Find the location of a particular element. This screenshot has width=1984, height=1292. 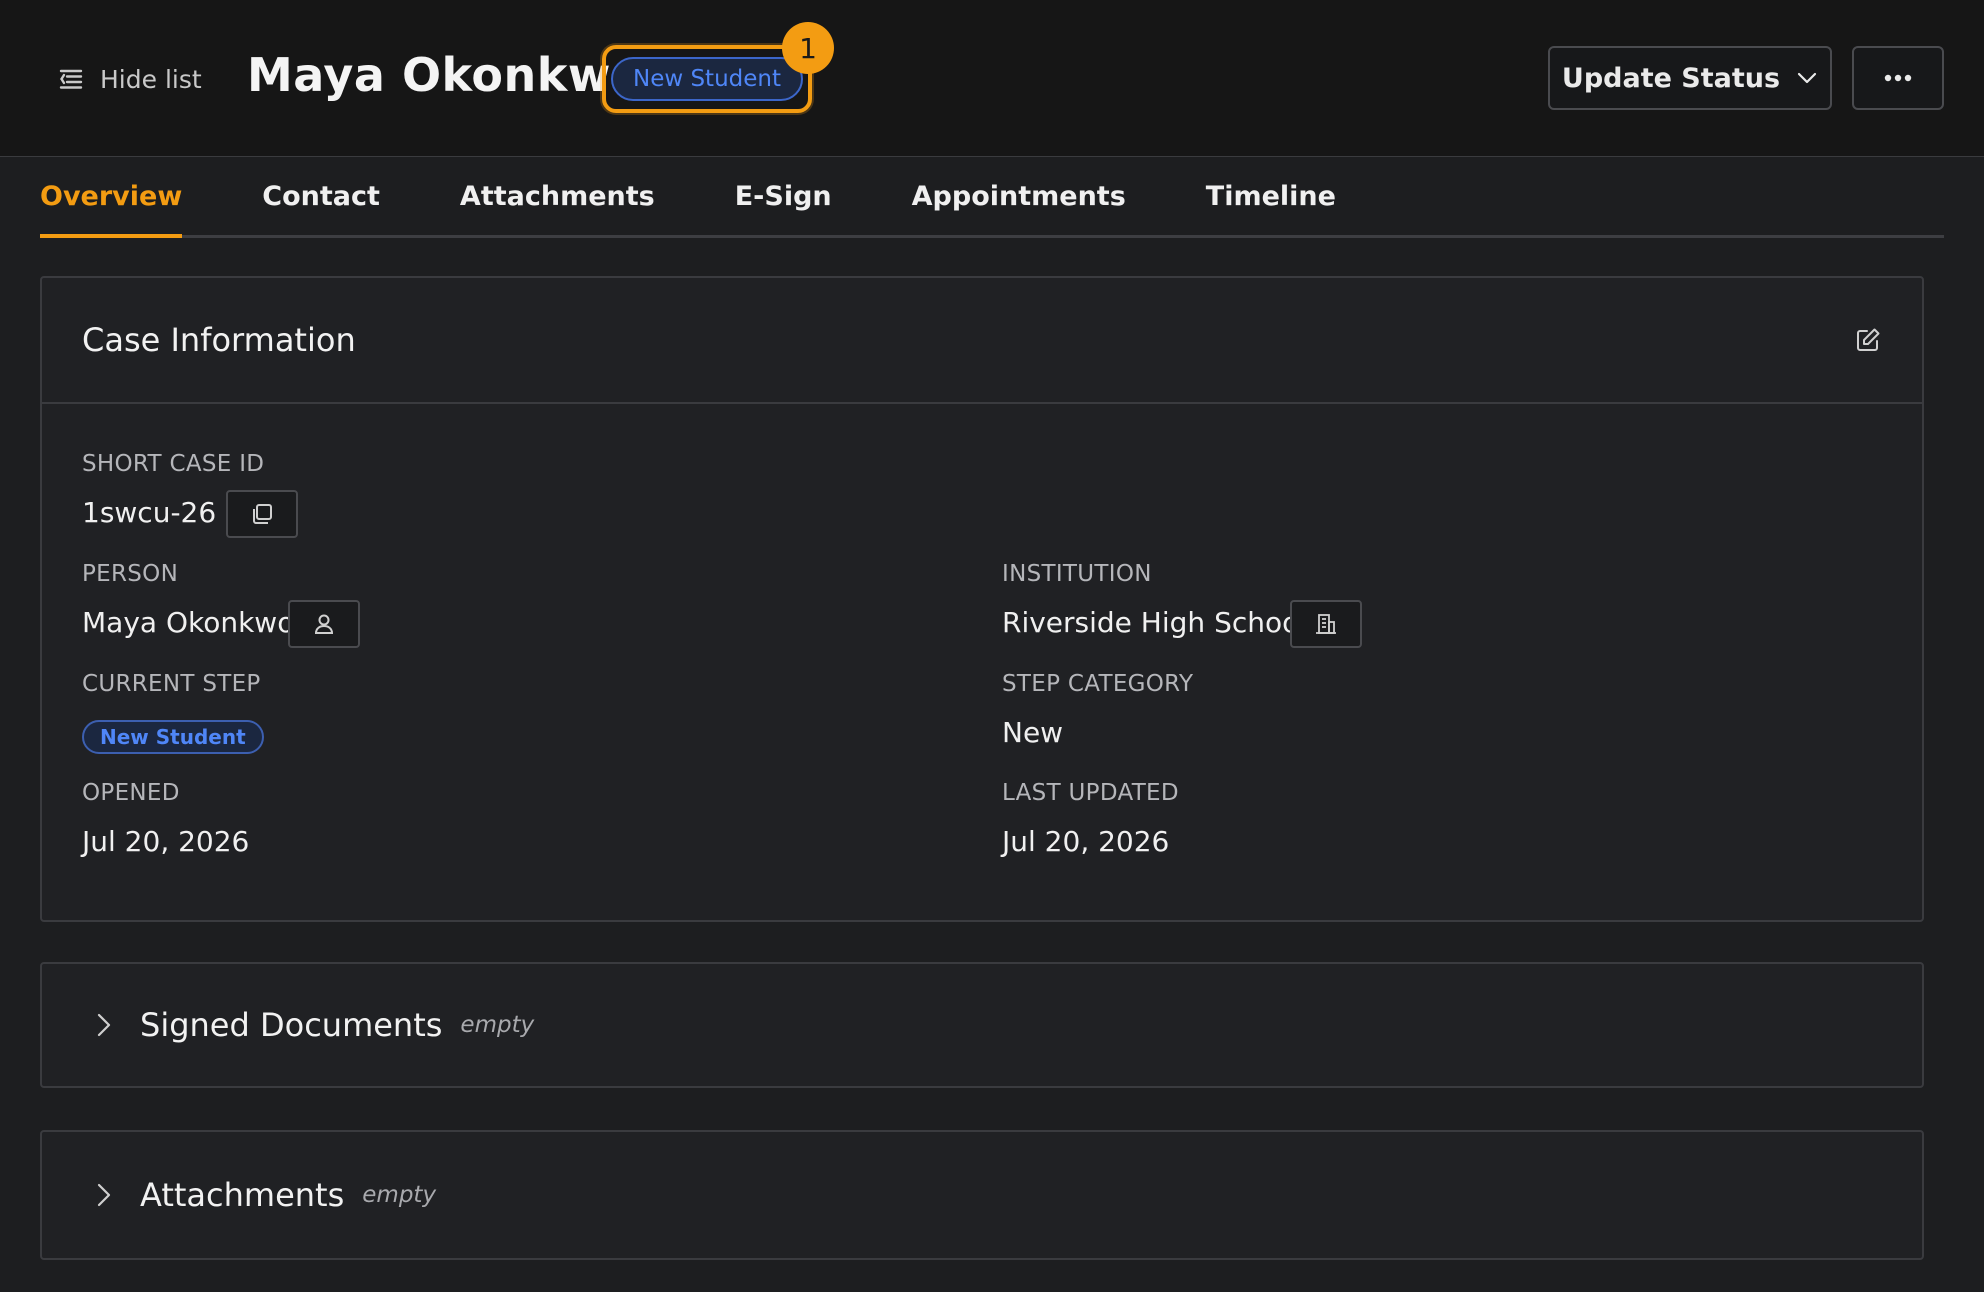

more-options-button is located at coordinates (1898, 78).